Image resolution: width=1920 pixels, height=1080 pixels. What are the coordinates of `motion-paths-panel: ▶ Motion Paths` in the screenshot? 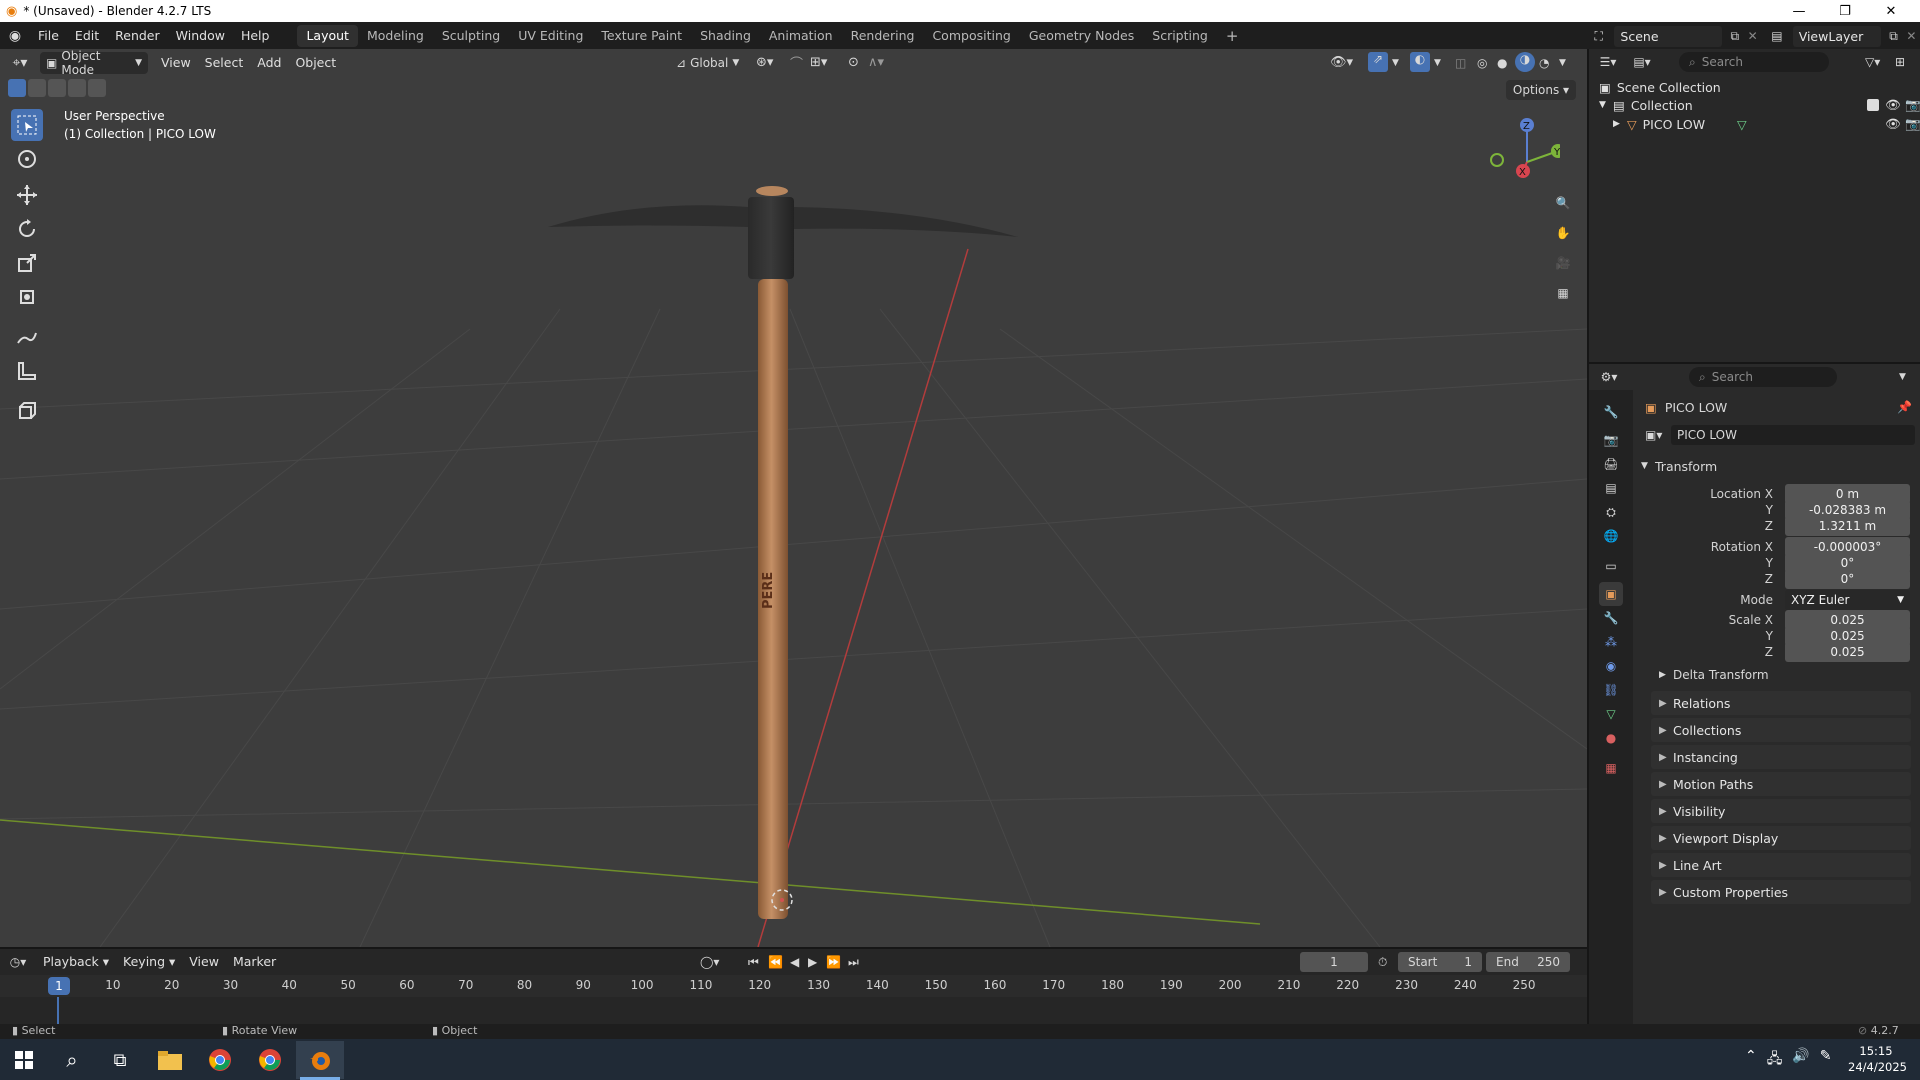 It's located at (1781, 784).